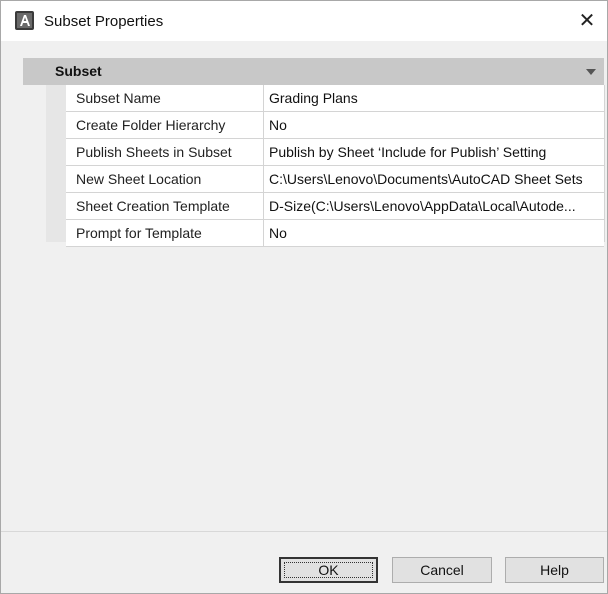 The width and height of the screenshot is (608, 594). I want to click on property-name: Create Folder Hierarchy, so click(165, 125).